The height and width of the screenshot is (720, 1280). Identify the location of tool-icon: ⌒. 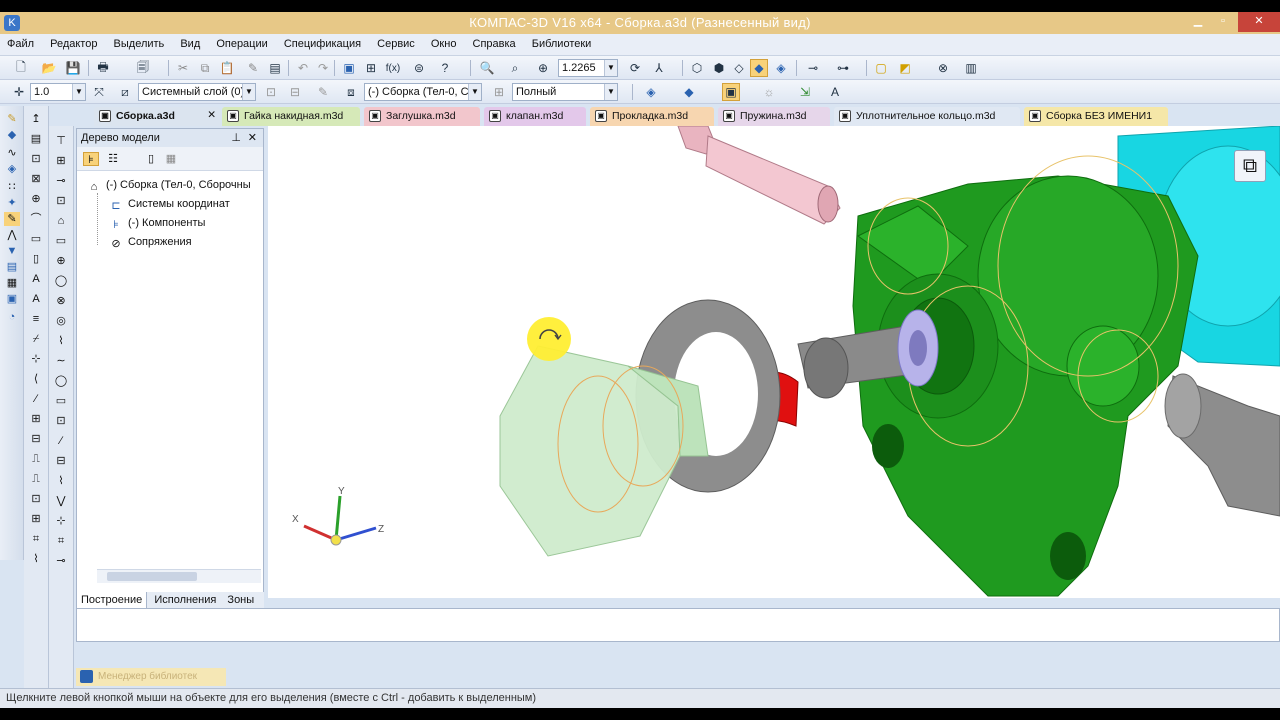
(36, 219).